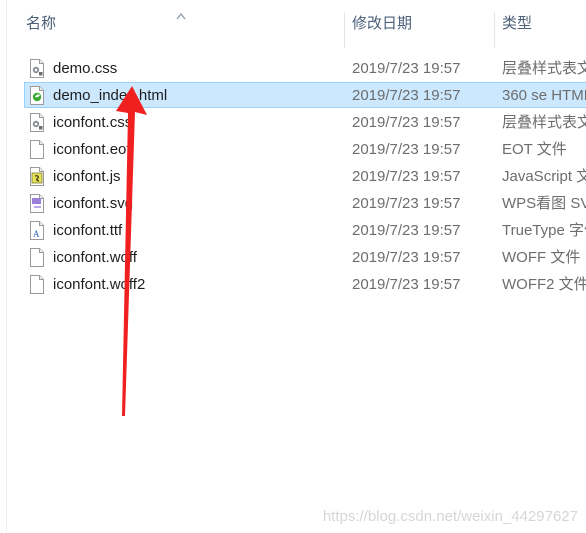 The image size is (586, 533). Describe the element at coordinates (544, 95) in the screenshot. I see `file-type: 360 se HTML Document` at that location.